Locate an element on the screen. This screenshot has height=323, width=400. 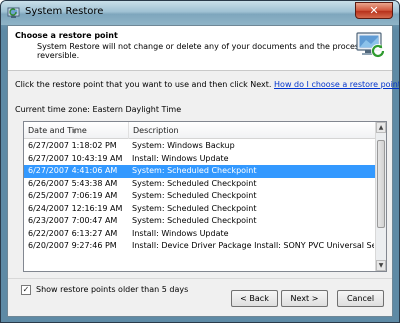
sort-arrow-icon: ▼ is located at coordinates (74, 131).